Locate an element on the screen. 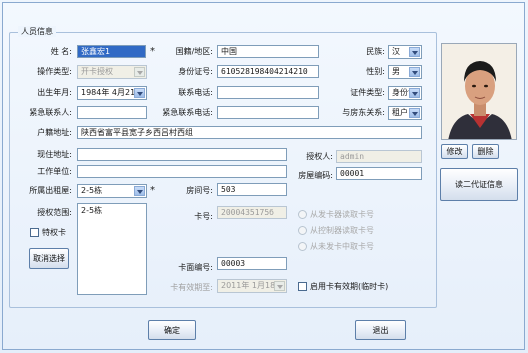  person-photo is located at coordinates (479, 91).